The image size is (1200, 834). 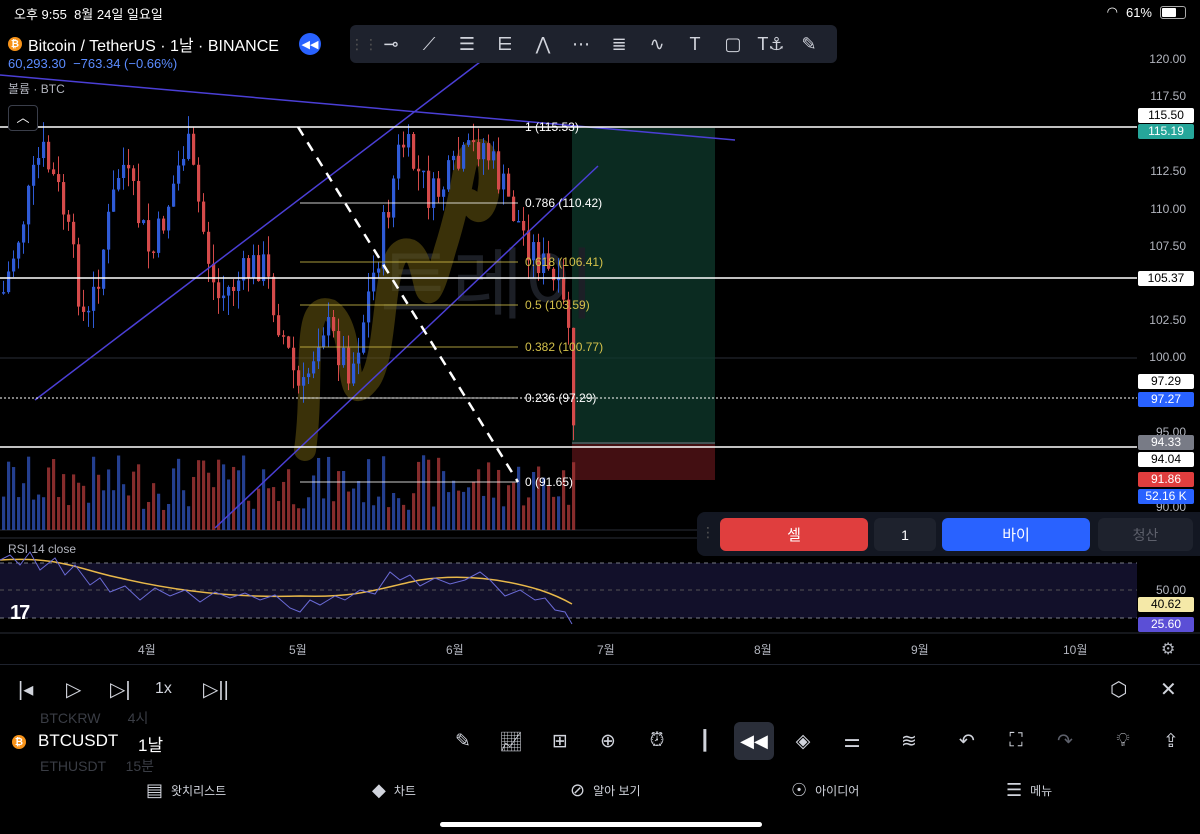 I want to click on price-tag: 52.16 K, so click(x=1166, y=496).